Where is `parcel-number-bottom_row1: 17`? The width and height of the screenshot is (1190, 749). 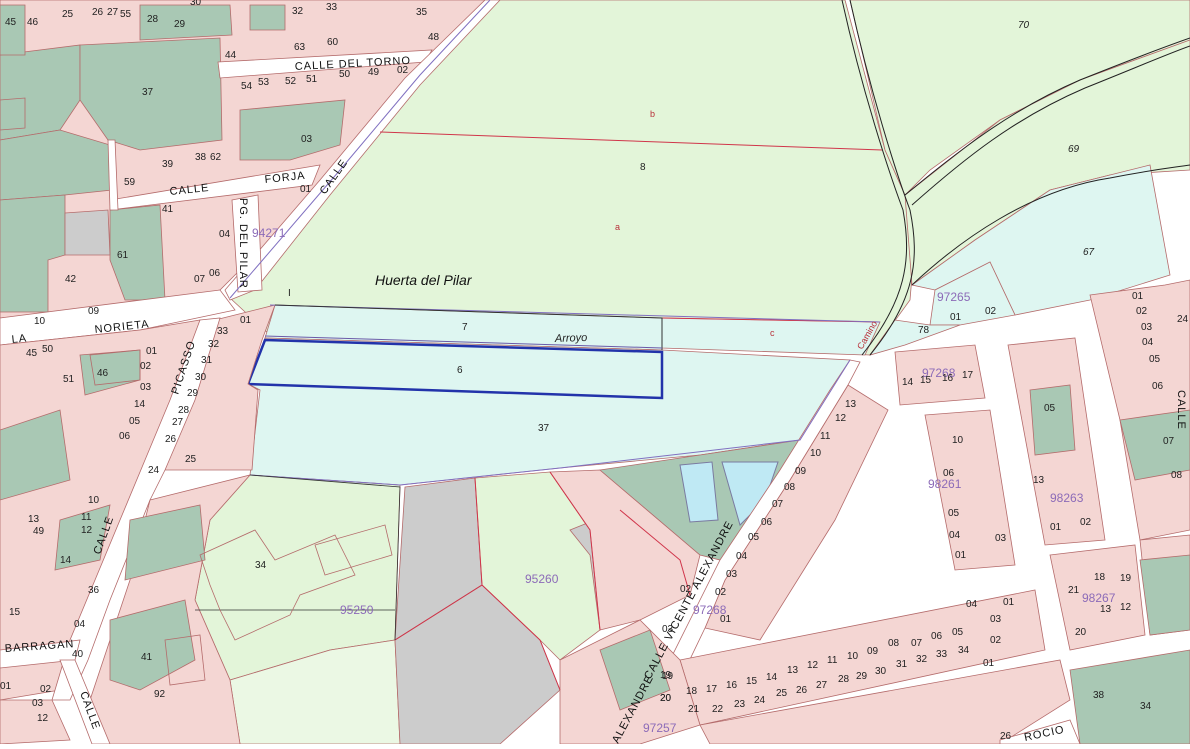 parcel-number-bottom_row1: 17 is located at coordinates (712, 689).